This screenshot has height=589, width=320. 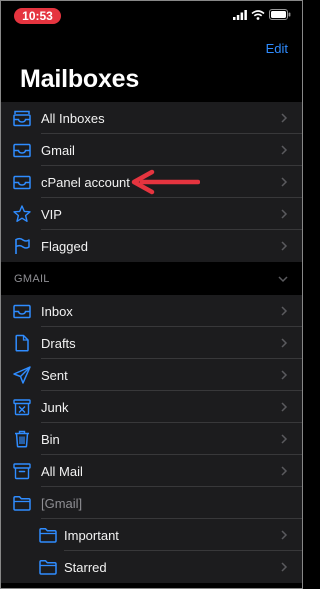 I want to click on mailbox-vip: VIP, so click(x=151, y=214).